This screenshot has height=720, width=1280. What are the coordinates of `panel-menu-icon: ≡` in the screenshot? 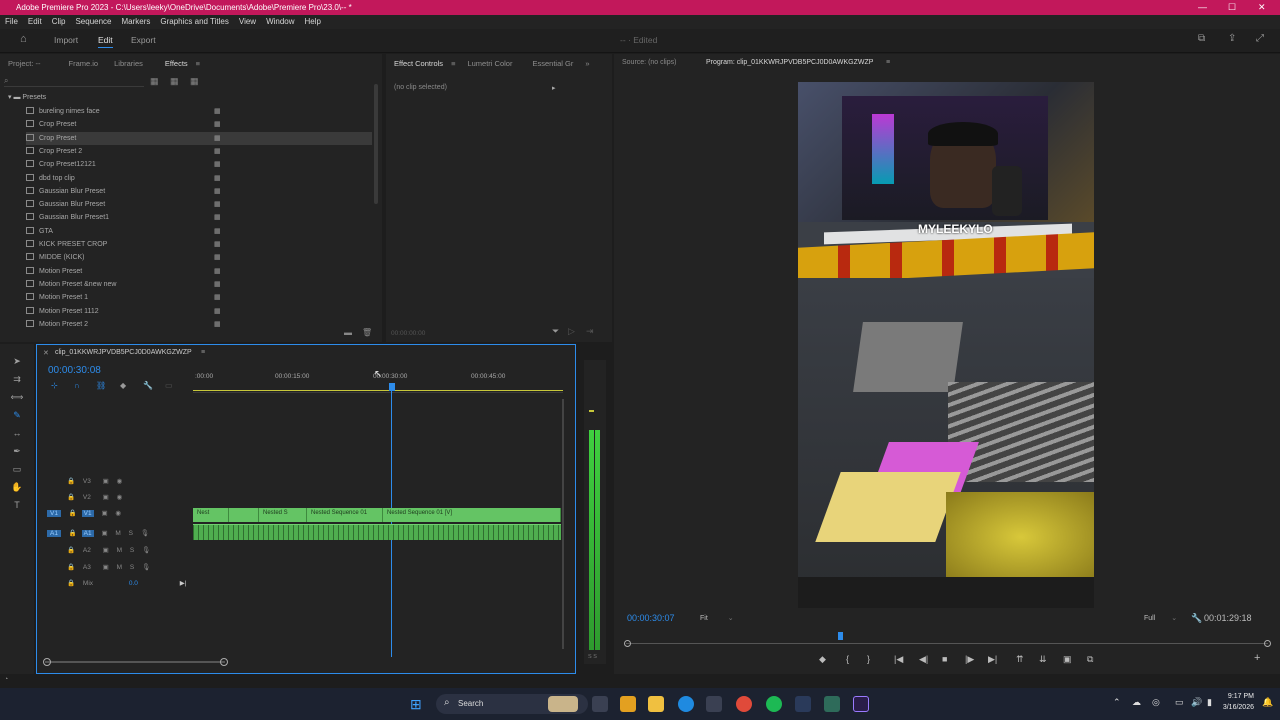 It's located at (198, 64).